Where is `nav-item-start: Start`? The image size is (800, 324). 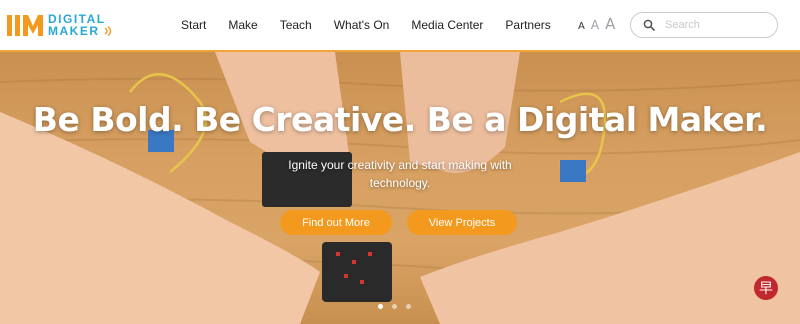 nav-item-start: Start is located at coordinates (193, 25).